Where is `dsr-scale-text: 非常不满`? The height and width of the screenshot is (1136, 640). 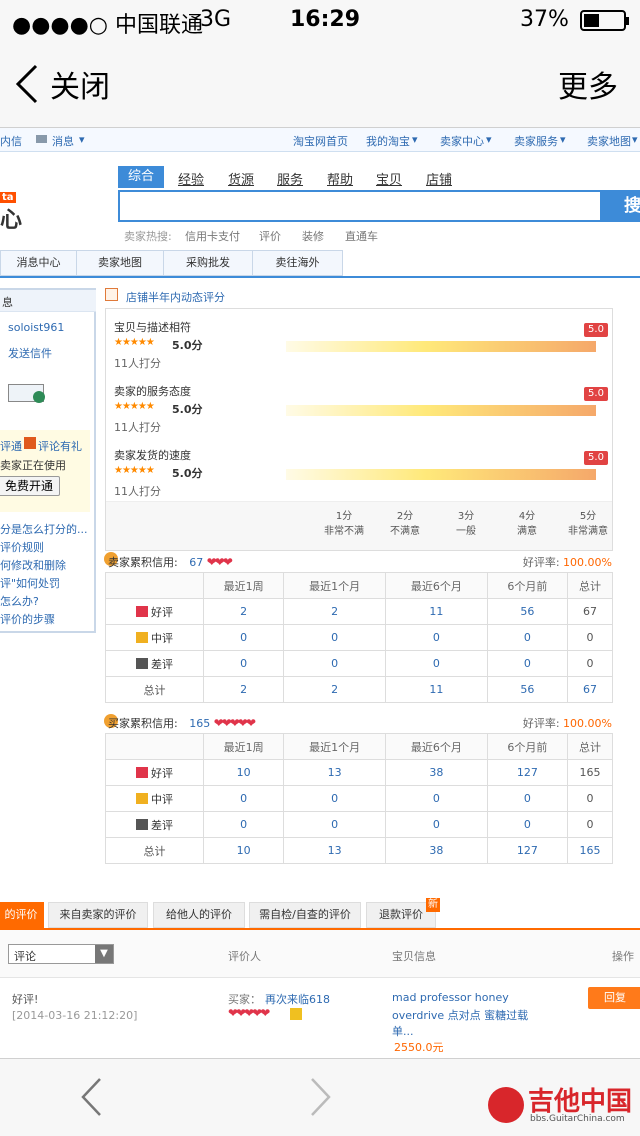
dsr-scale-text: 非常不满 is located at coordinates (344, 531).